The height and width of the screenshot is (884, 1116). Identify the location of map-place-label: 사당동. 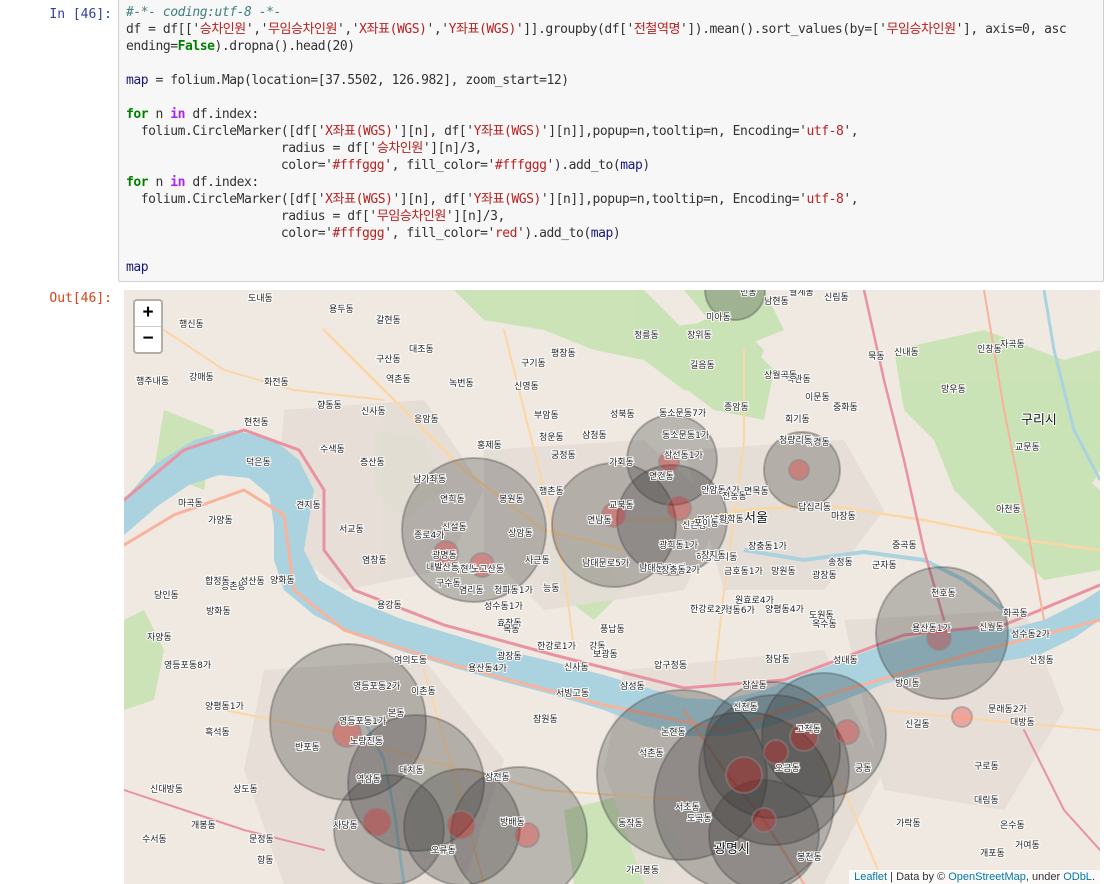
(345, 825).